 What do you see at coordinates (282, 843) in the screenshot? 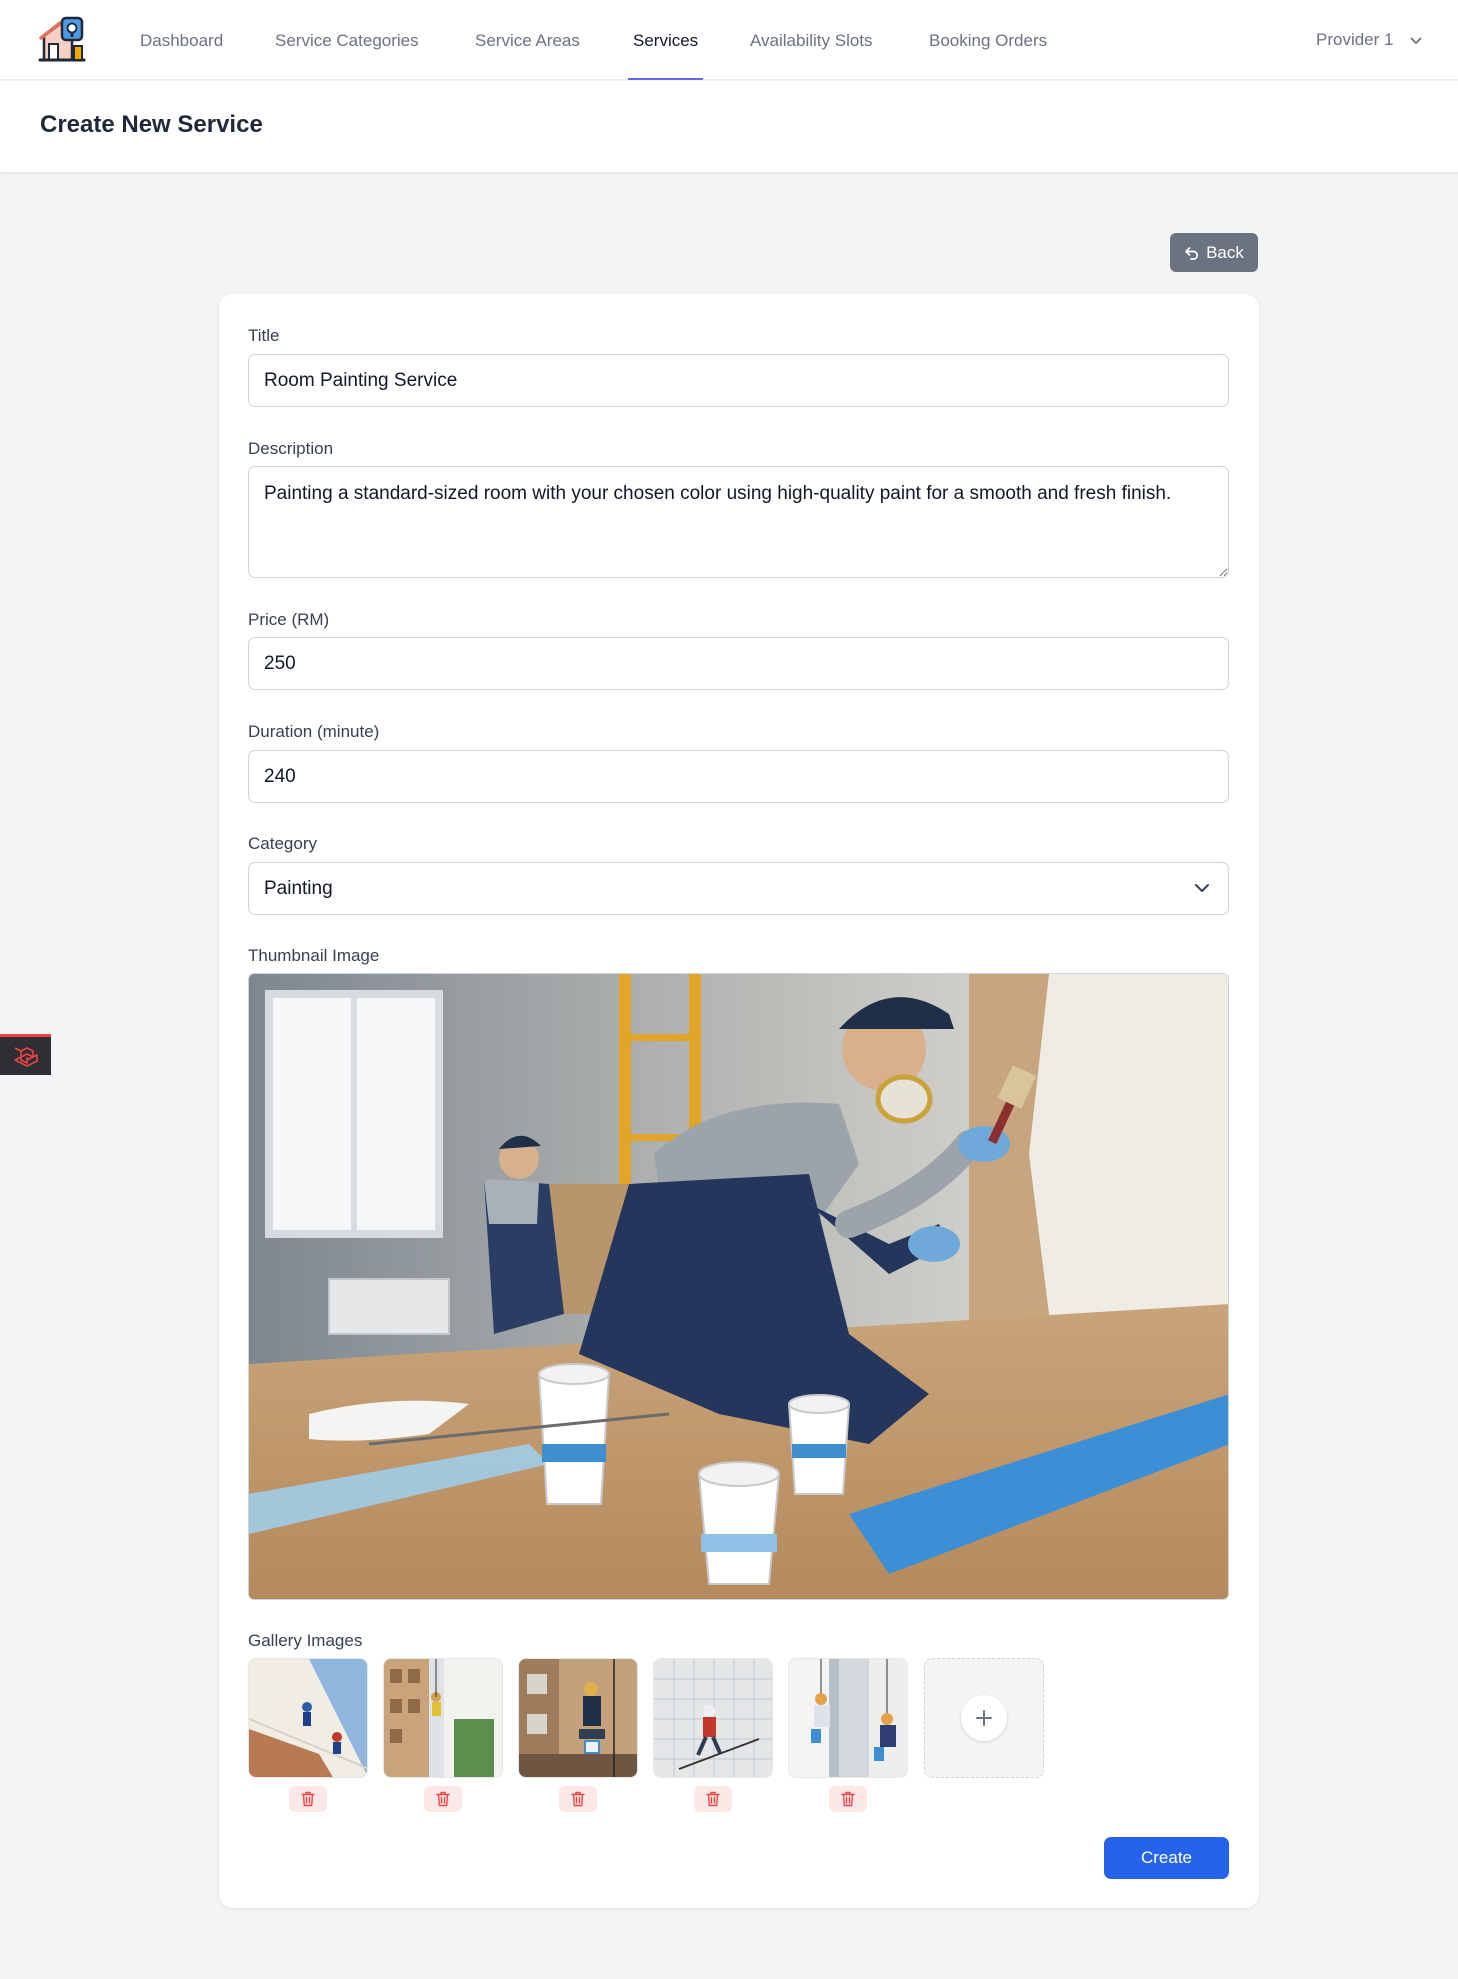
I see `category-label: Category` at bounding box center [282, 843].